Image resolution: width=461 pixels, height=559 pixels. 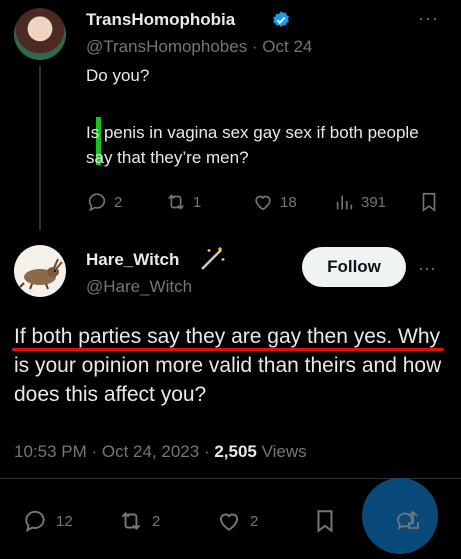 I want to click on display-name: TransHomophobia, so click(x=160, y=20).